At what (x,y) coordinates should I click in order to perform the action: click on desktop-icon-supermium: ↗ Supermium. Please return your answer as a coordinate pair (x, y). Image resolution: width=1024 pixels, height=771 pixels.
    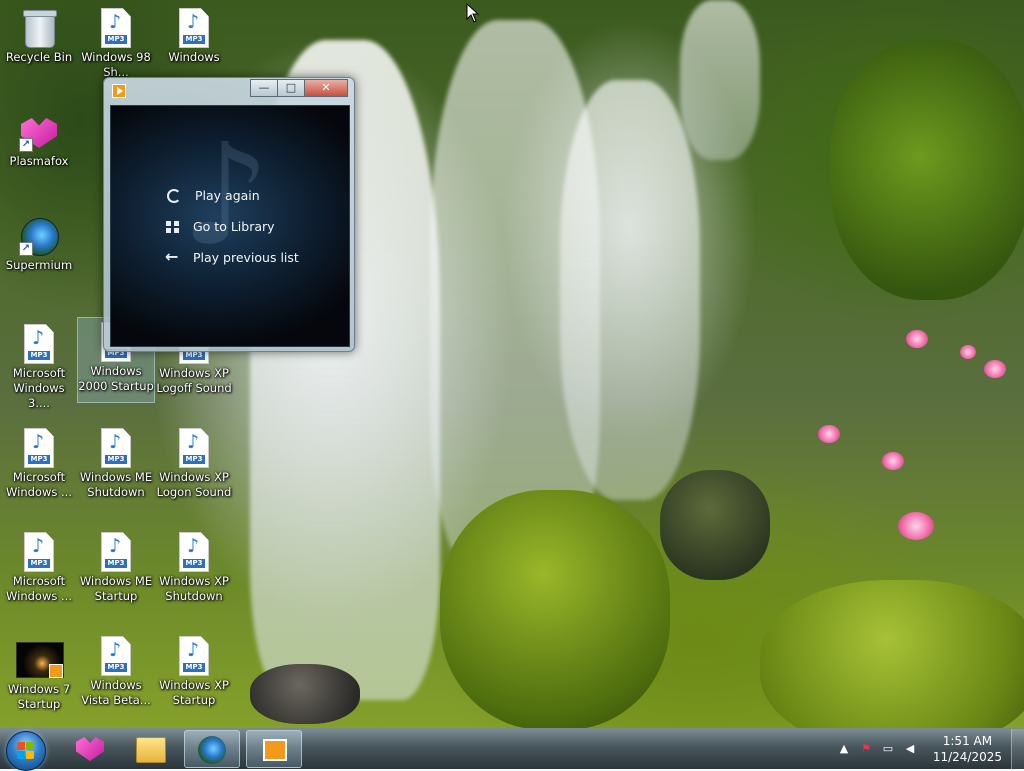
    Looking at the image, I should click on (39, 242).